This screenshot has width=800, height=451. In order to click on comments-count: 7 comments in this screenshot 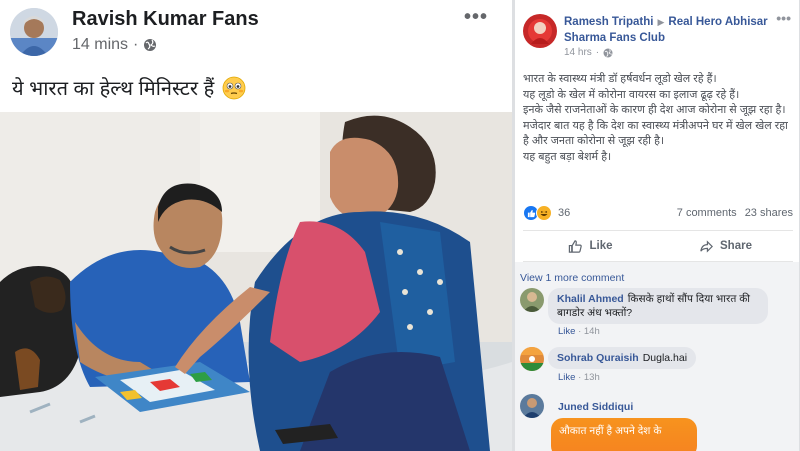, I will do `click(707, 213)`.